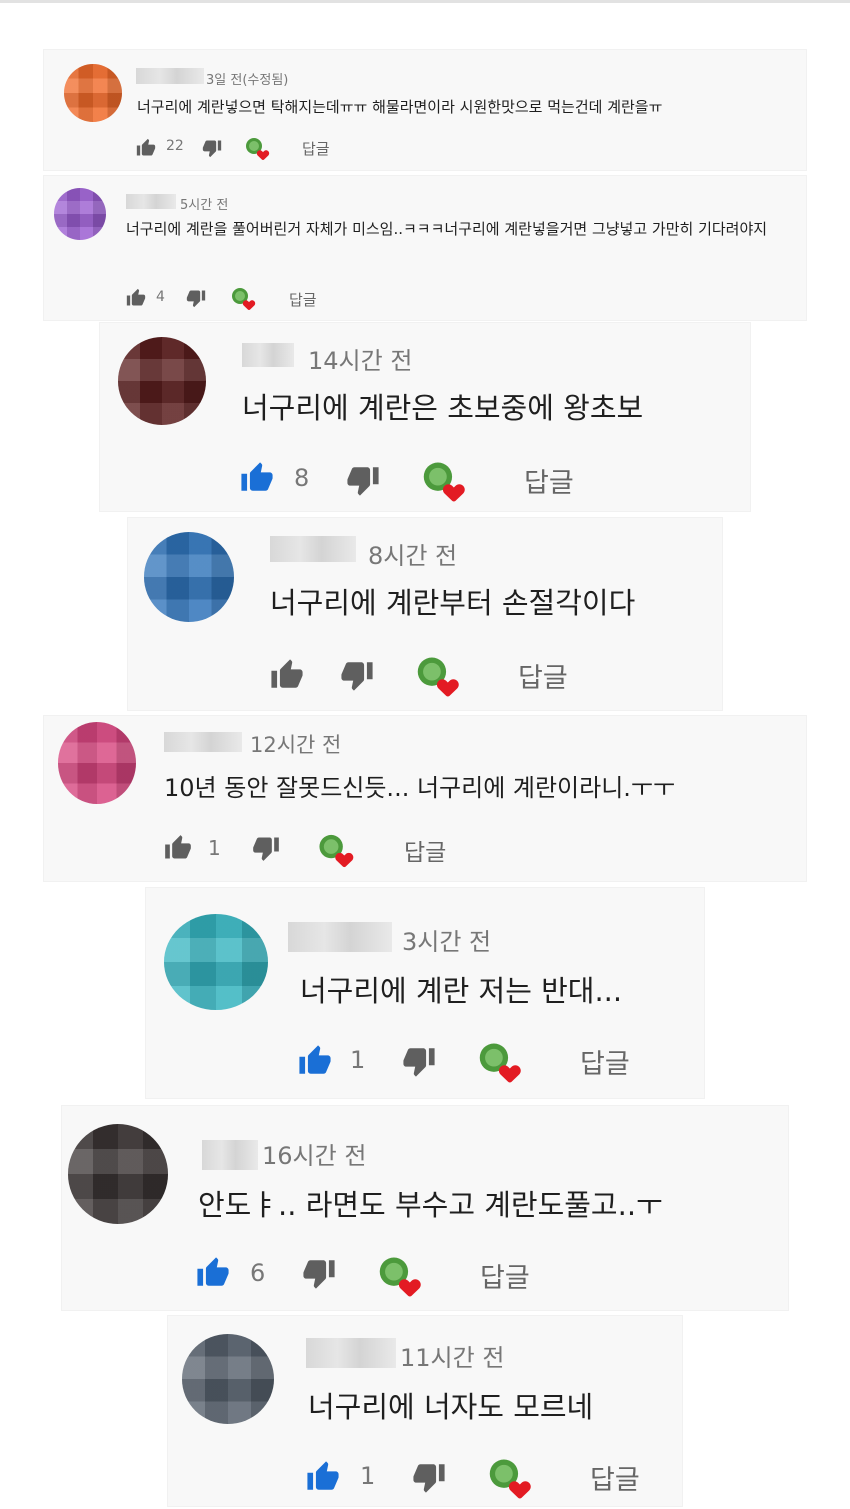 The image size is (850, 1509). Describe the element at coordinates (451, 1407) in the screenshot. I see `comment-text: 너구리에 너자도 모르네` at that location.